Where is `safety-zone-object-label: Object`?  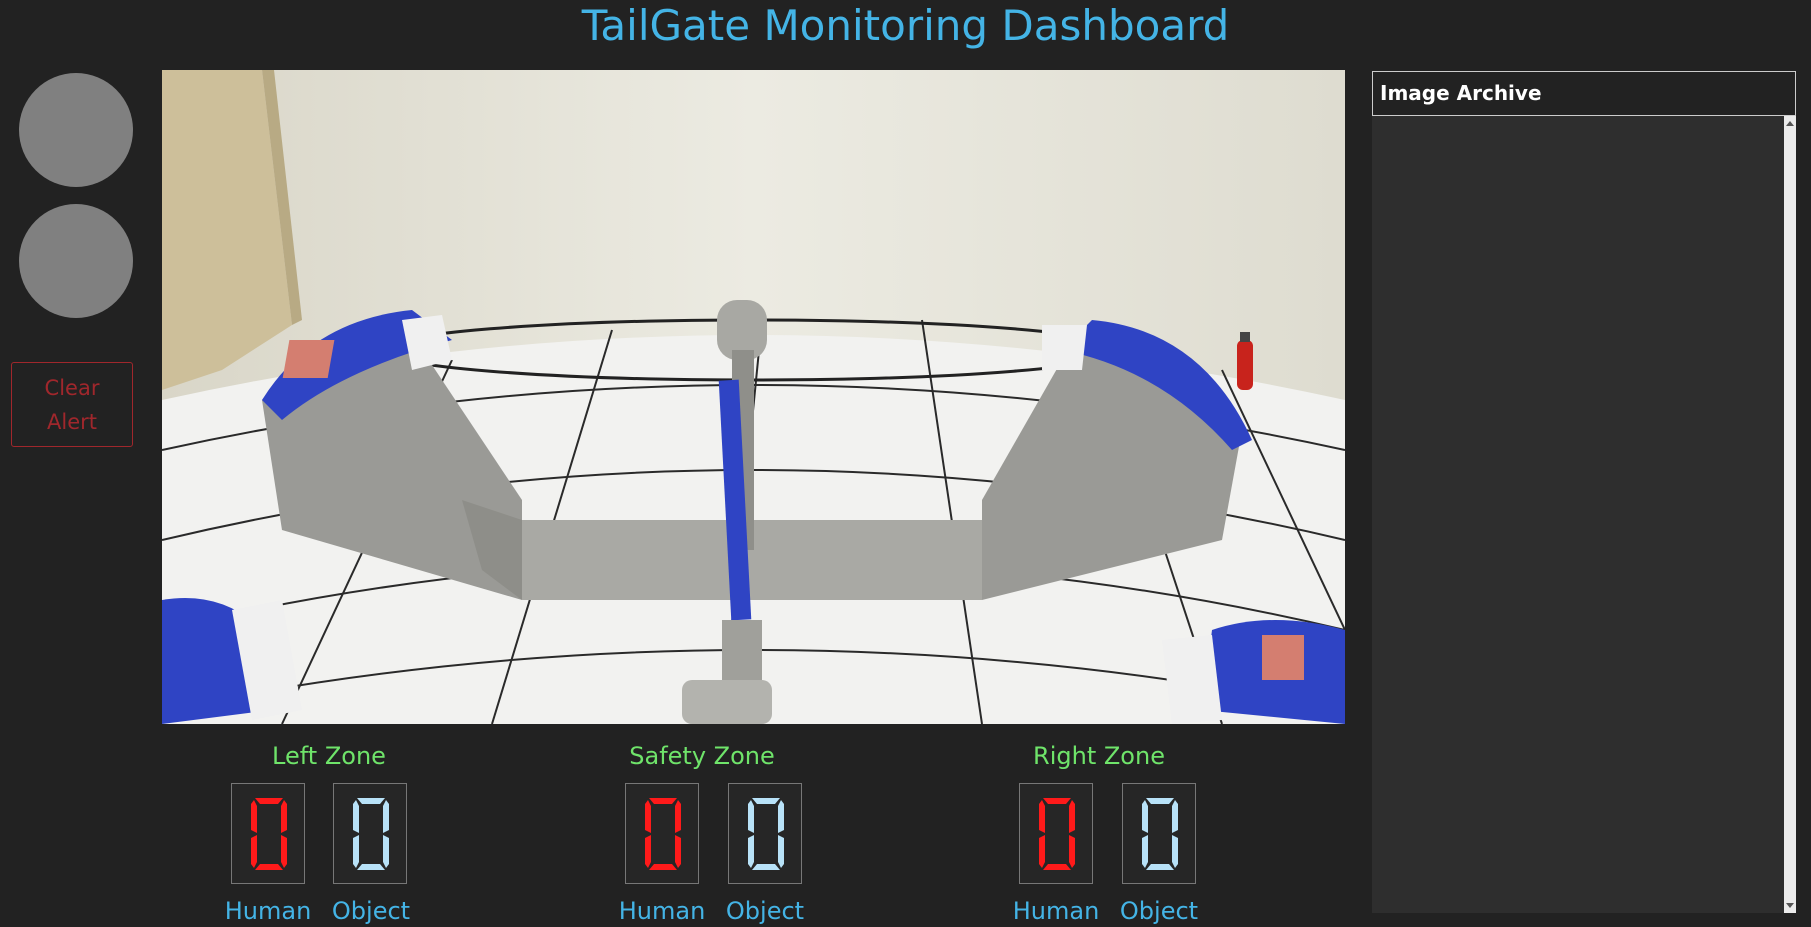
safety-zone-object-label: Object is located at coordinates (765, 911).